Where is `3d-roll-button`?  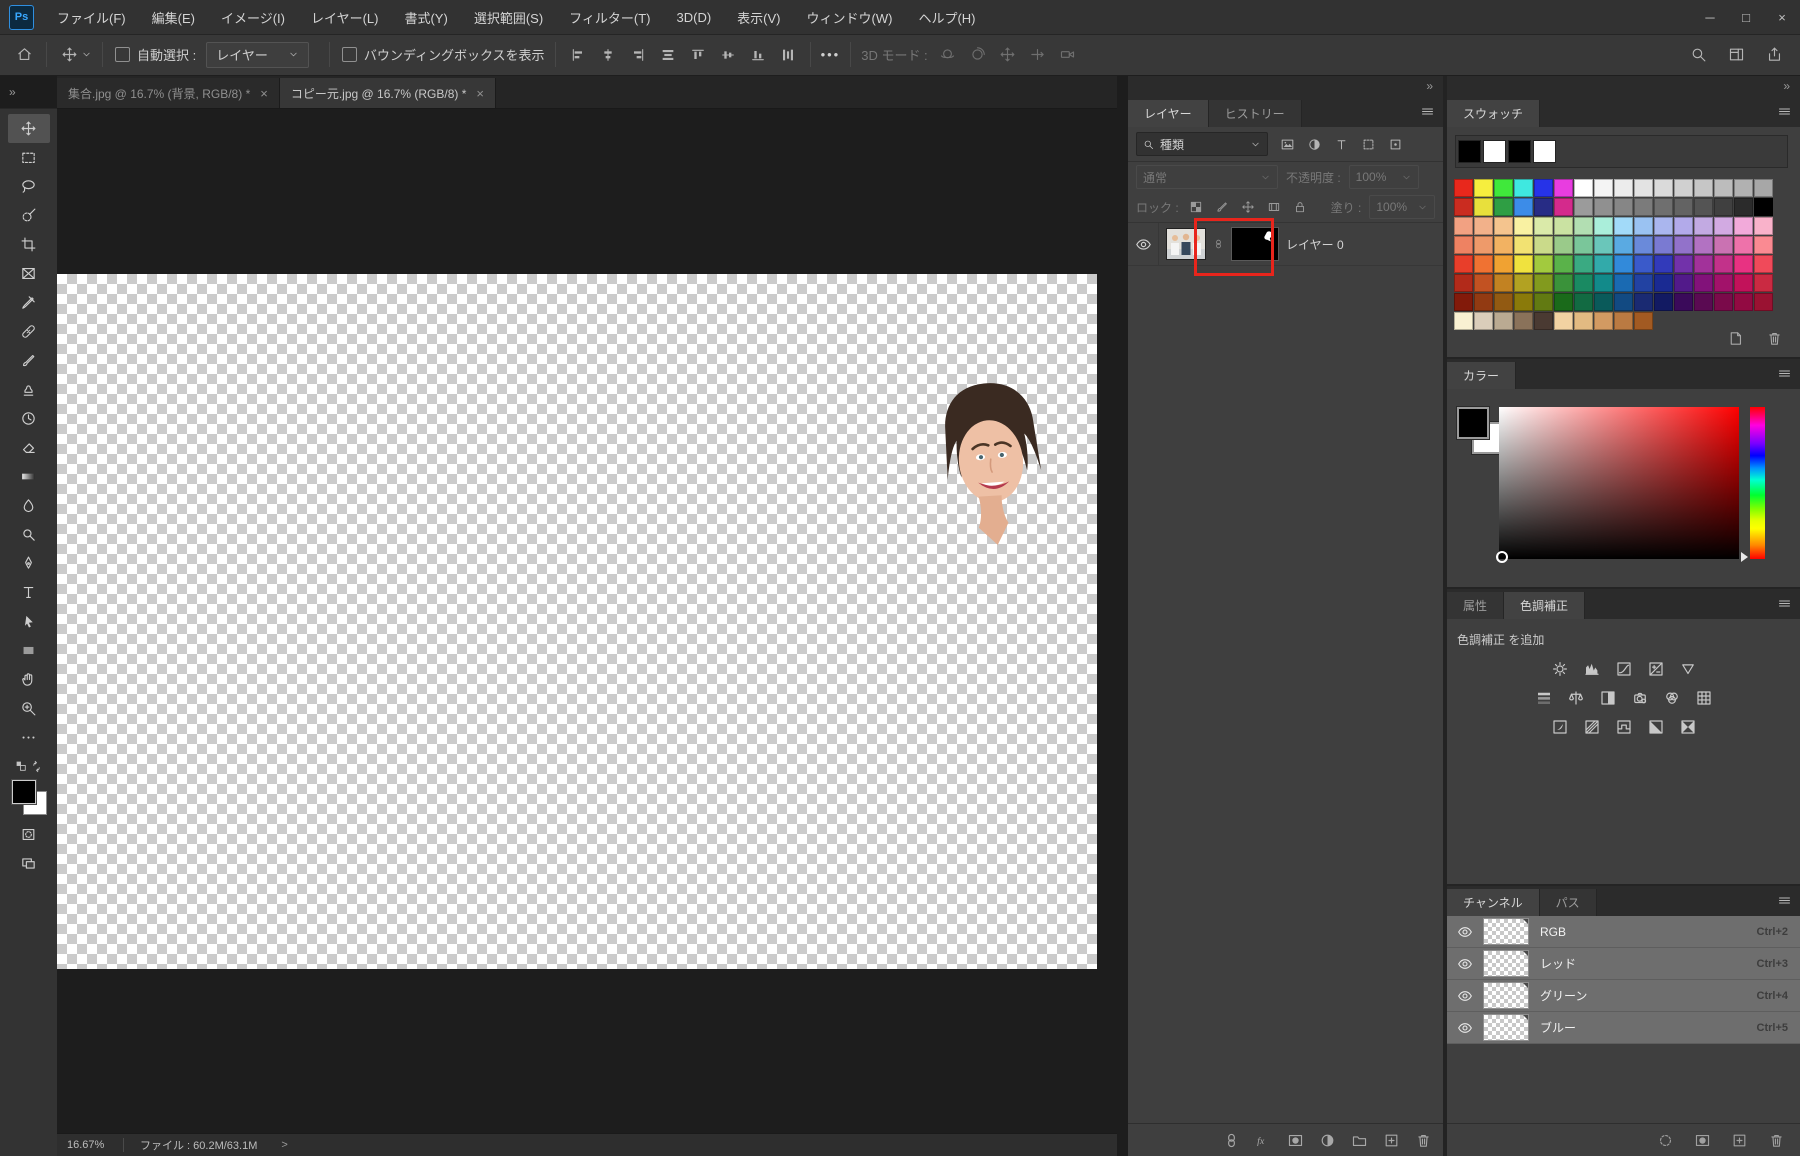
3d-roll-button is located at coordinates (978, 55).